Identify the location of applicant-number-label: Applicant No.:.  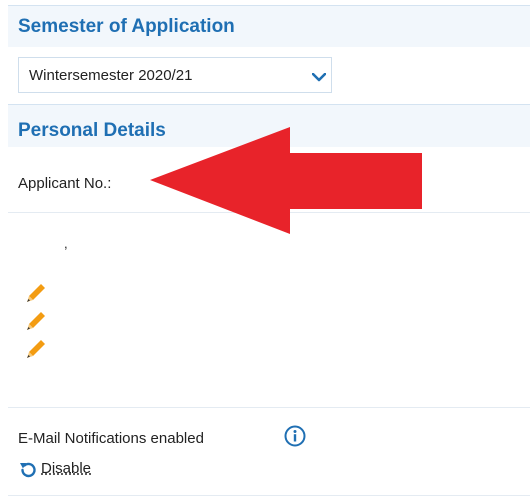
(65, 183).